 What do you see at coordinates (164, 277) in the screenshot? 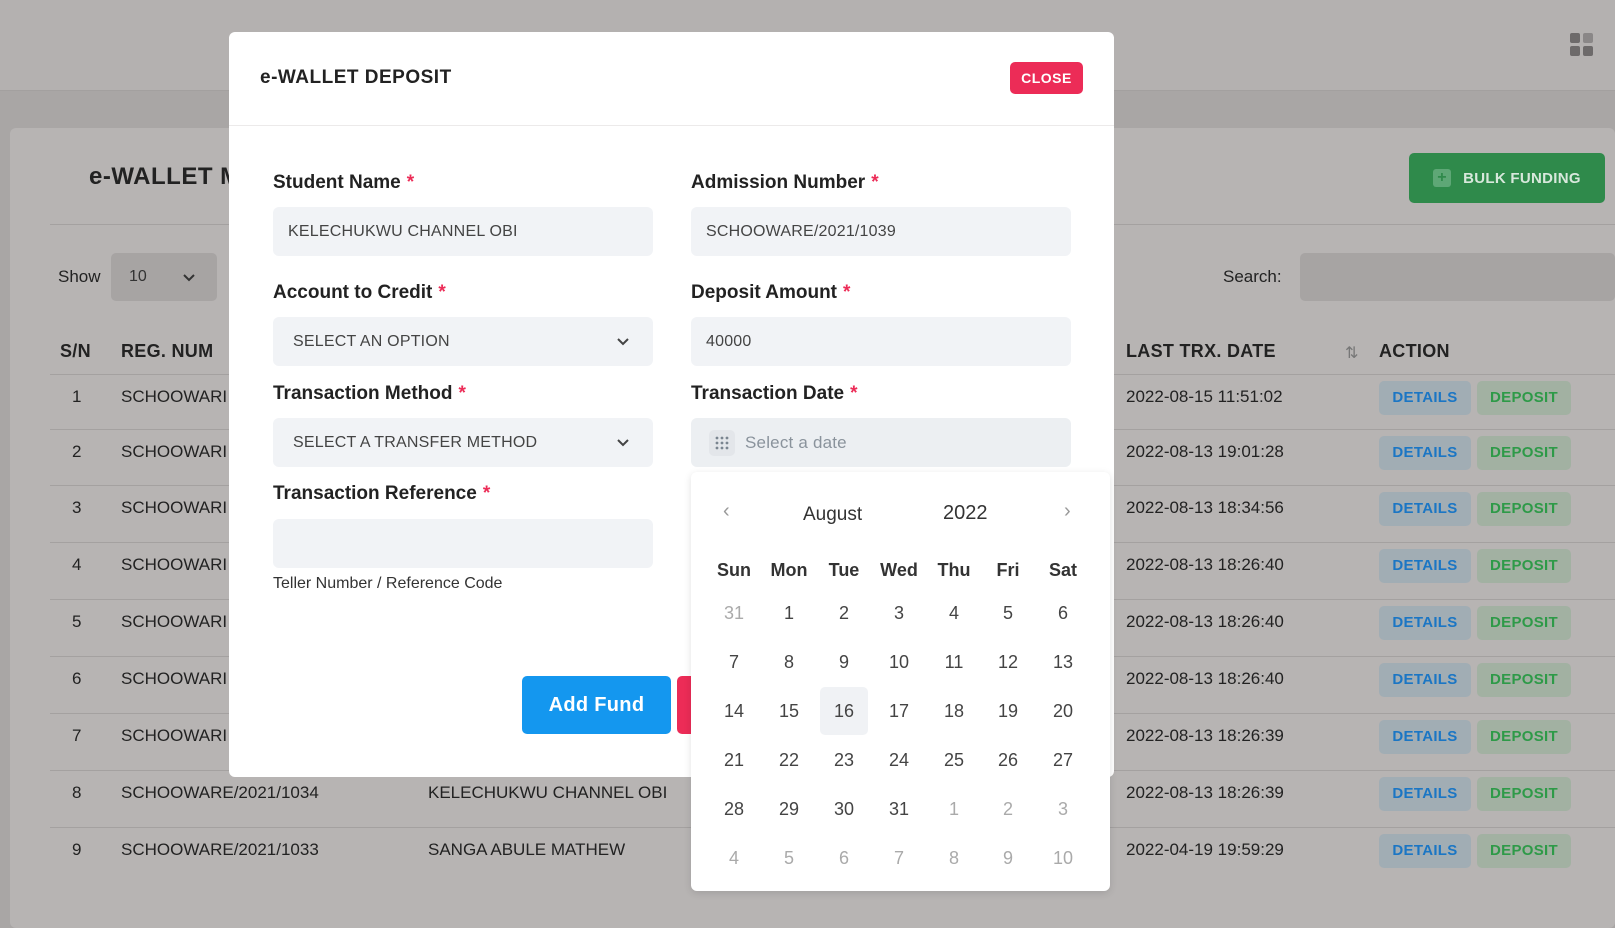
I see `page-size-select: 10` at bounding box center [164, 277].